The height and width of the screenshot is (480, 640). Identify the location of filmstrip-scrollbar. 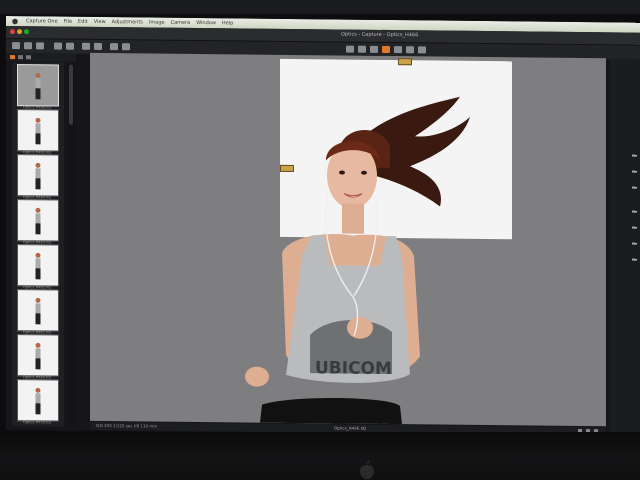
(71, 244).